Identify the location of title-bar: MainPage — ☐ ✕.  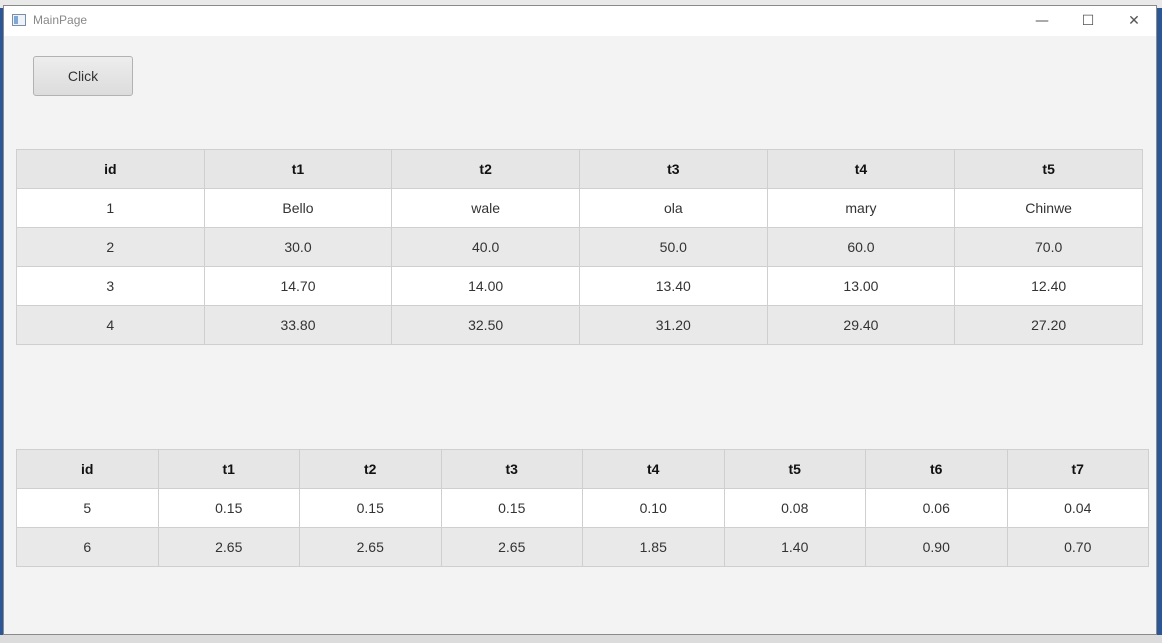
(580, 21).